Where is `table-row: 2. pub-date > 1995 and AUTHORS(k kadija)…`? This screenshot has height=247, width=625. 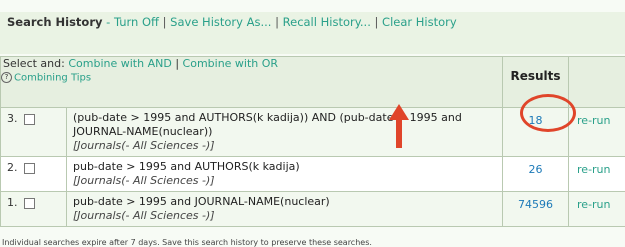
table-row: 2. pub-date > 1995 and AUTHORS(k kadija)… is located at coordinates (312, 174).